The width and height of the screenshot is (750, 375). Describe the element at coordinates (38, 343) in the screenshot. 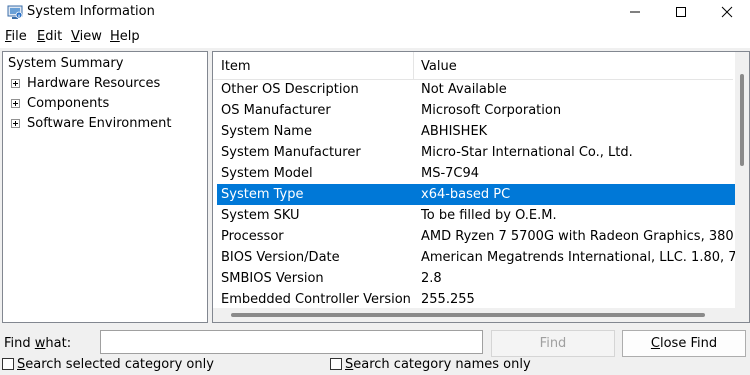

I see `find-what-label: Find what:` at that location.